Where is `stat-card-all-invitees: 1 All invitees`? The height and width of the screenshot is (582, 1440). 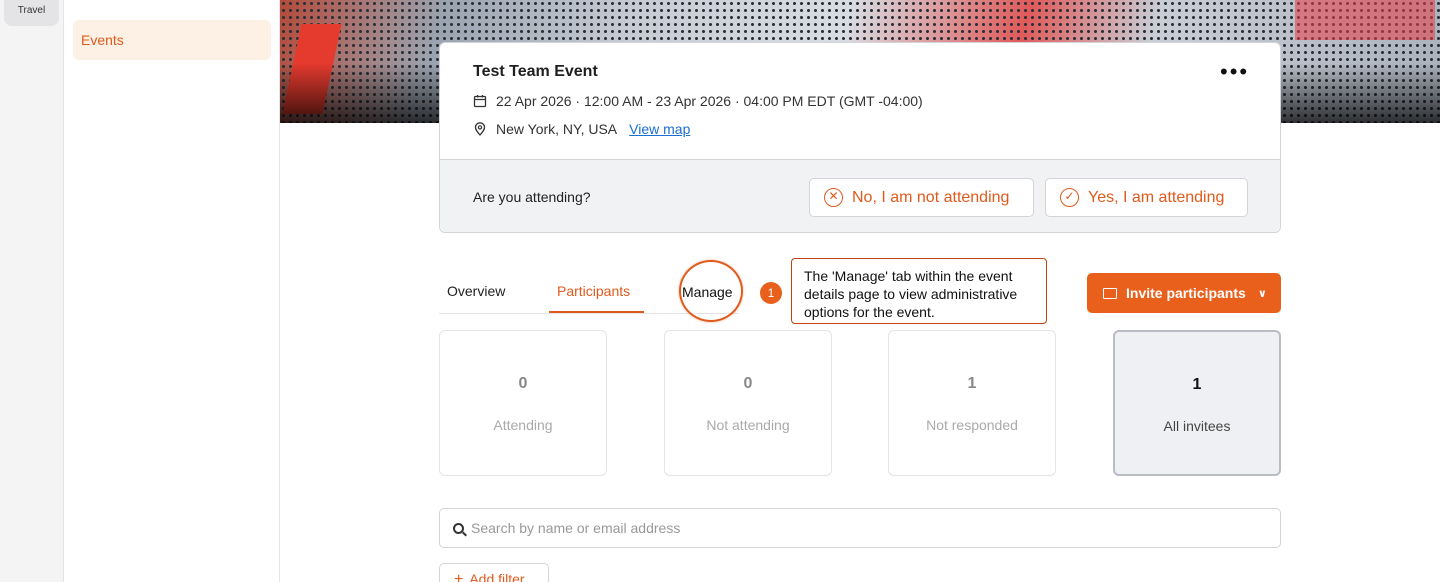
stat-card-all-invitees: 1 All invitees is located at coordinates (1197, 403).